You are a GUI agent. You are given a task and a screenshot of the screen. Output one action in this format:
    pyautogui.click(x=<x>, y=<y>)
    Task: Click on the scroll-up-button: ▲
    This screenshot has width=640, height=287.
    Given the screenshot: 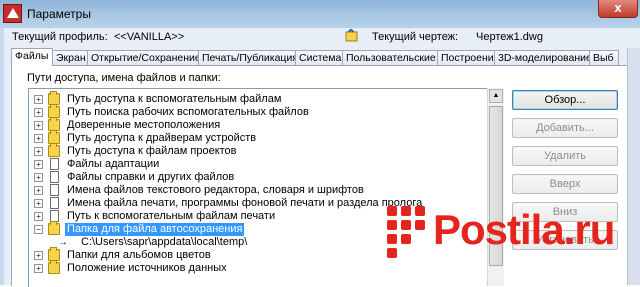 What is the action you would take?
    pyautogui.click(x=496, y=96)
    